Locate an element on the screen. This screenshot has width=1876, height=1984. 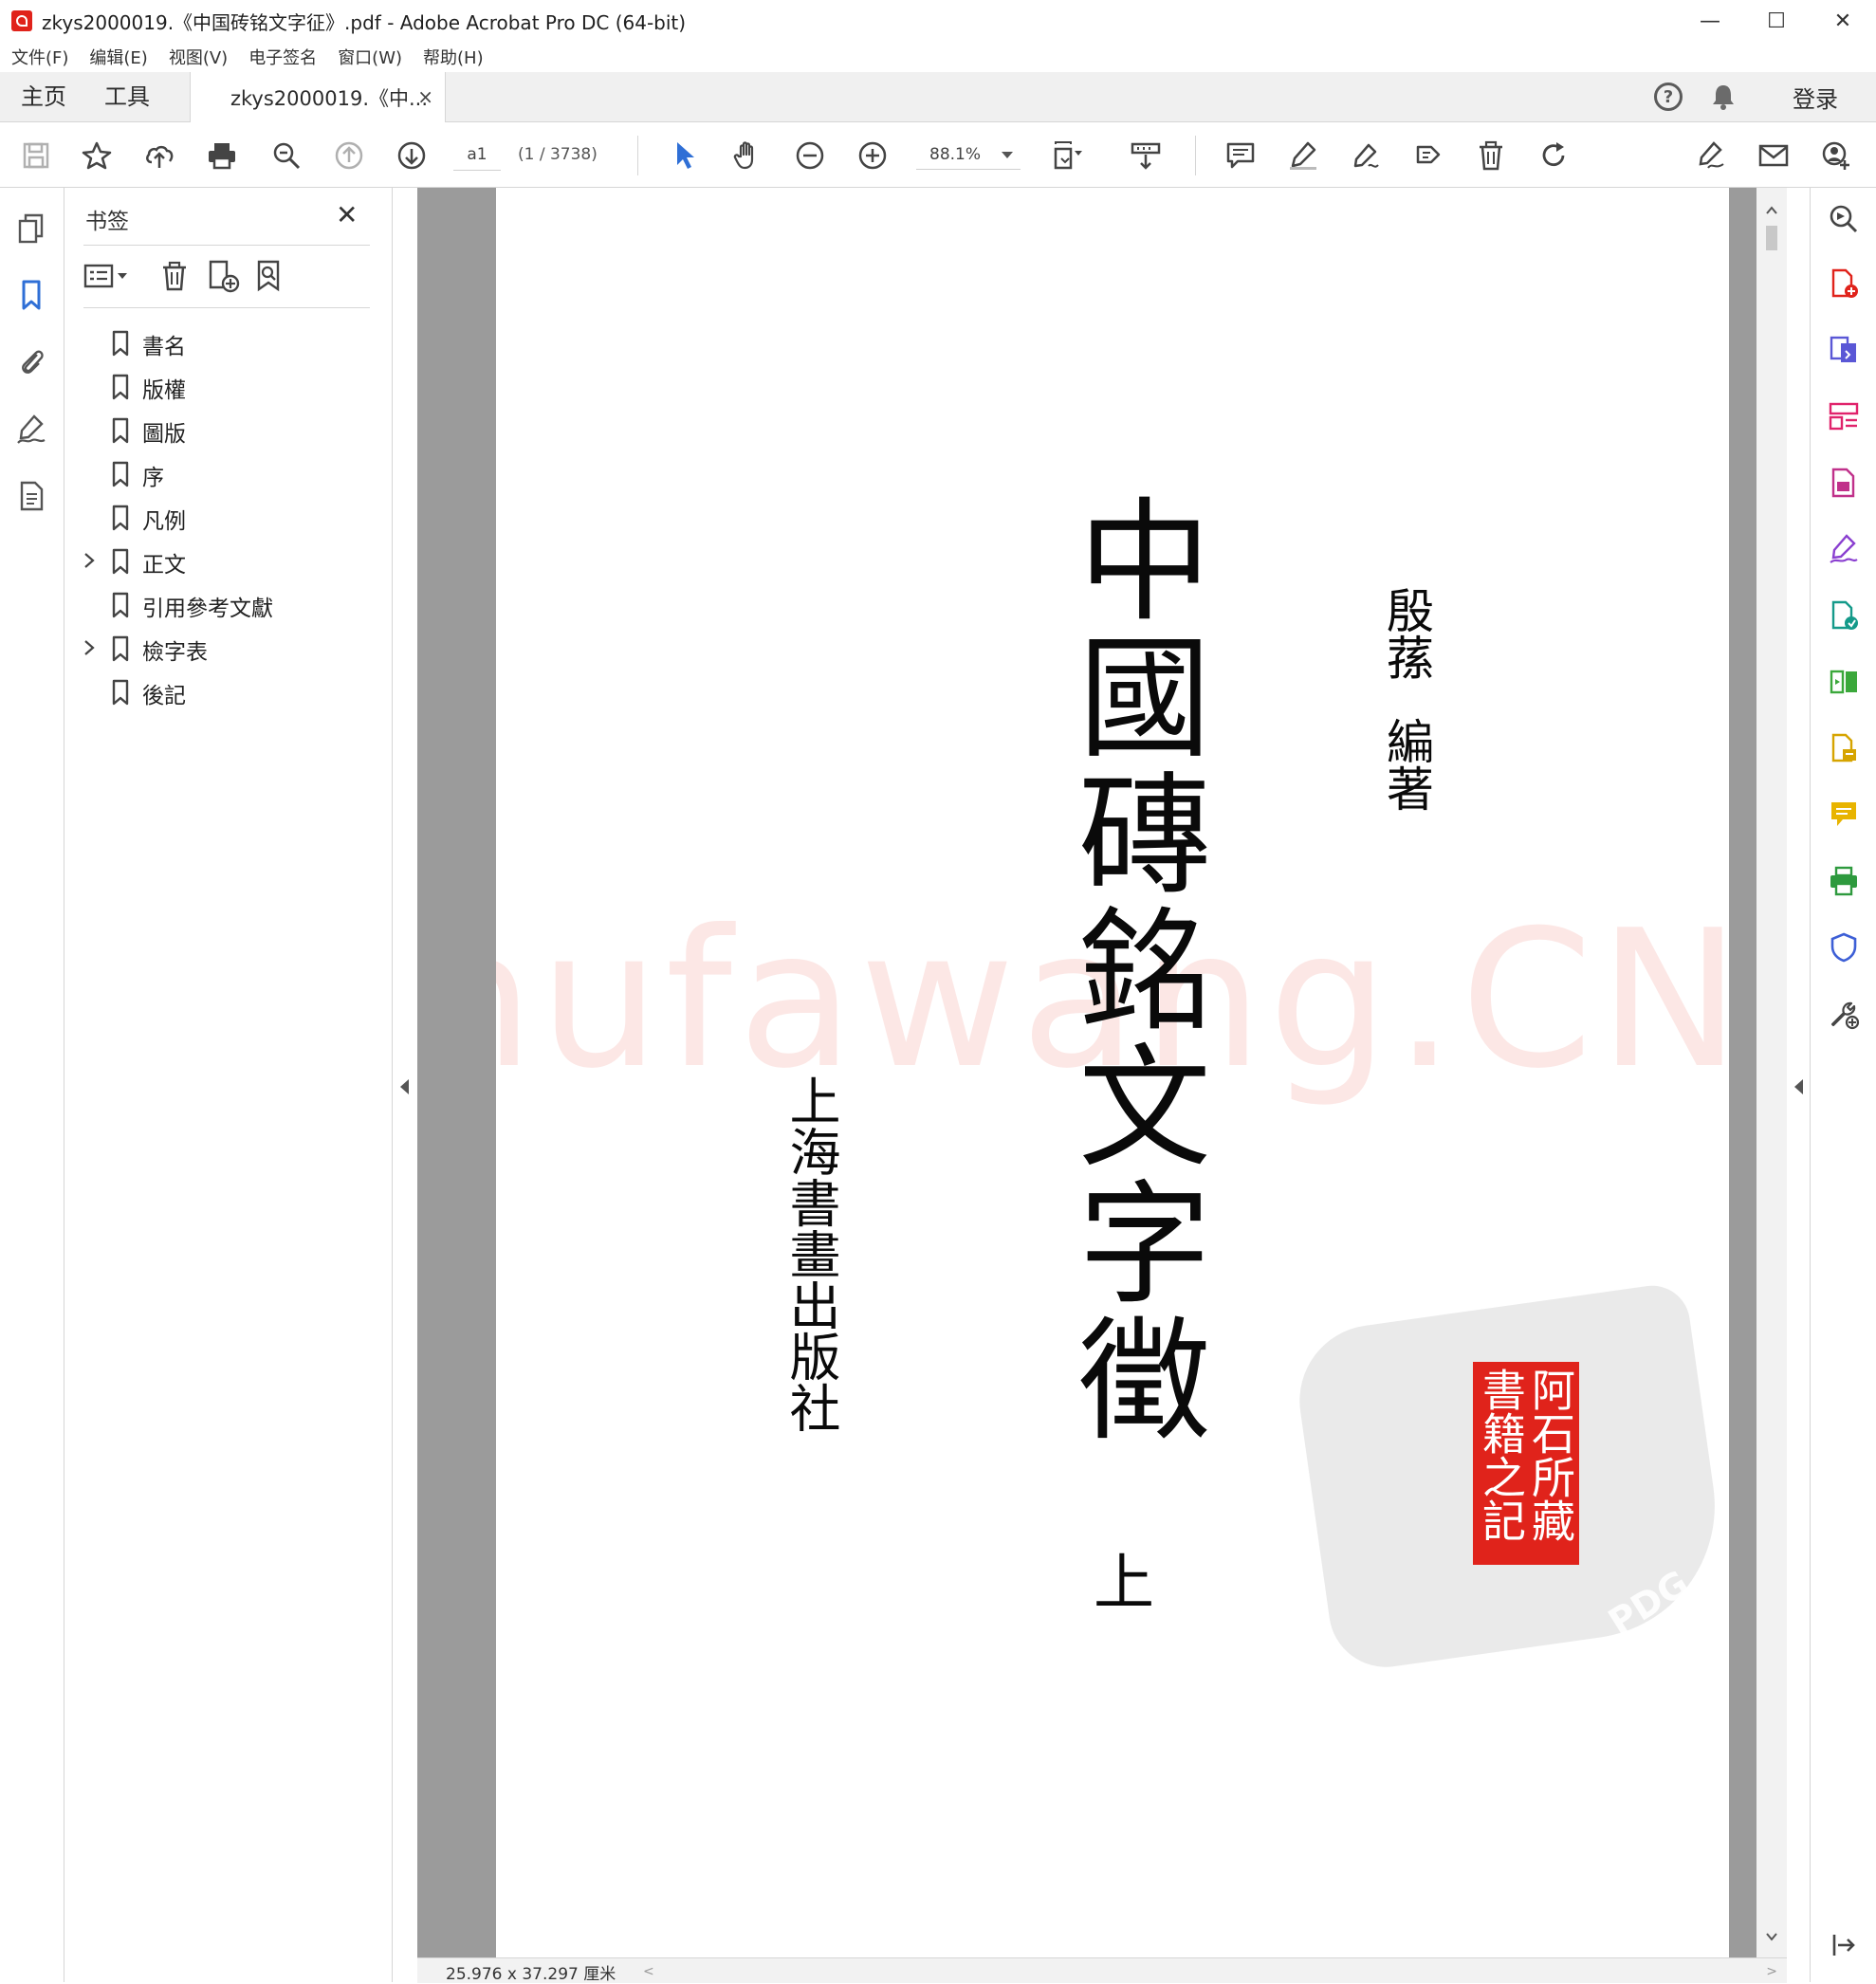
menu-window: 窗口(W) is located at coordinates (369, 57).